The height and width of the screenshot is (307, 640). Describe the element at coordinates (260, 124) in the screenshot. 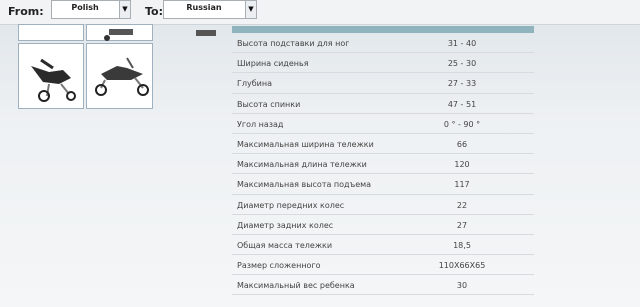

I see `spec-name: Угол назад` at that location.